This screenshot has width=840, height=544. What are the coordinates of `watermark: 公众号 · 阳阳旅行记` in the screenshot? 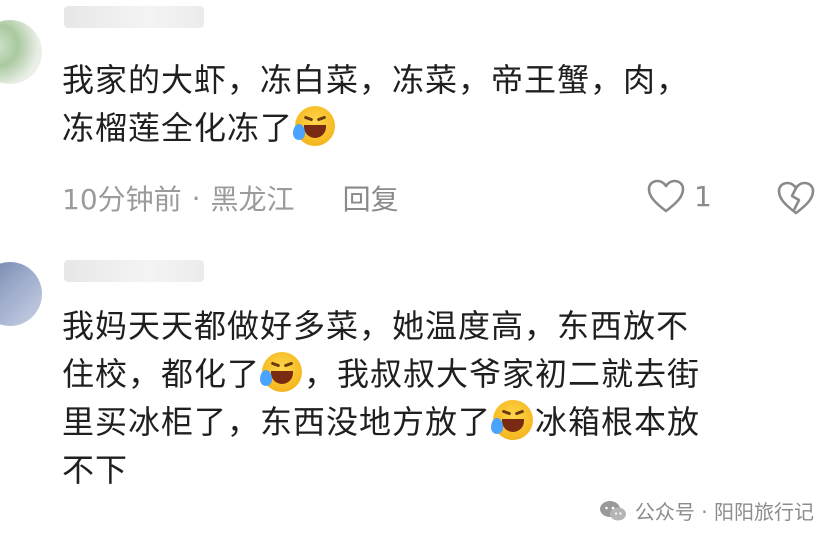 It's located at (706, 510).